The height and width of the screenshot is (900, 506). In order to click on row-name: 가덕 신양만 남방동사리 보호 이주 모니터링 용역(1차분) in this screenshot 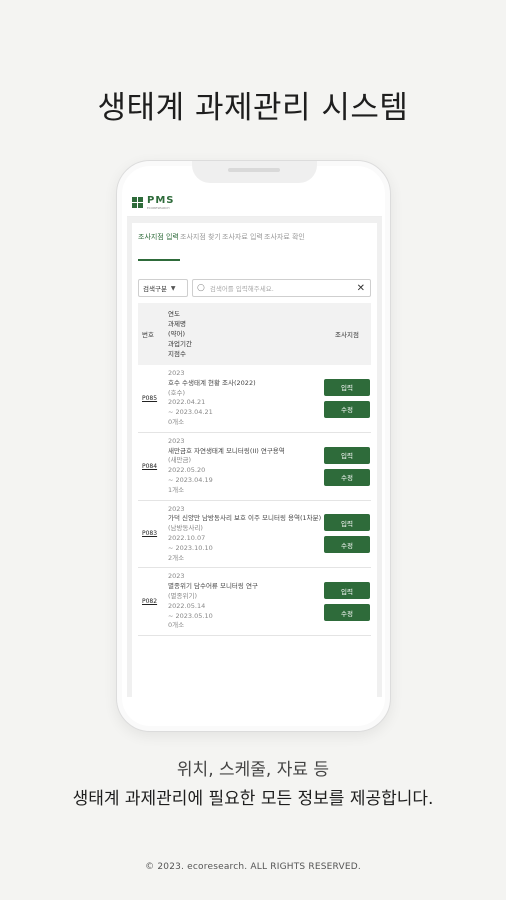, I will do `click(245, 518)`.